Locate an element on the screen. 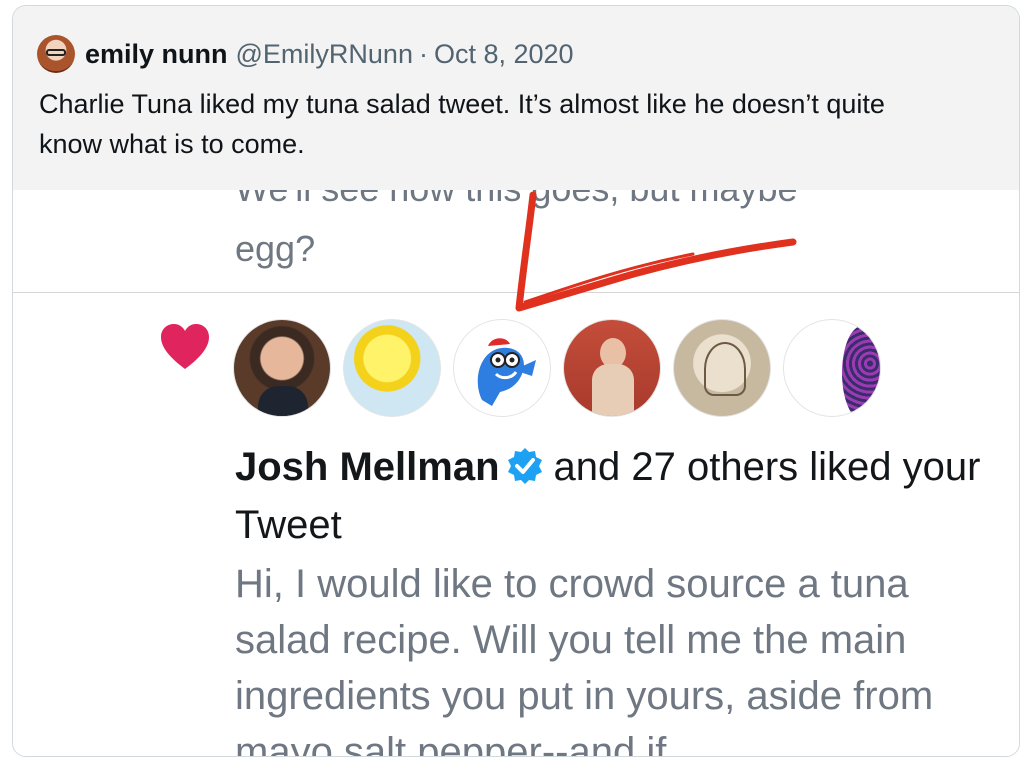  previous-tweet-text: egg? is located at coordinates (275, 248).